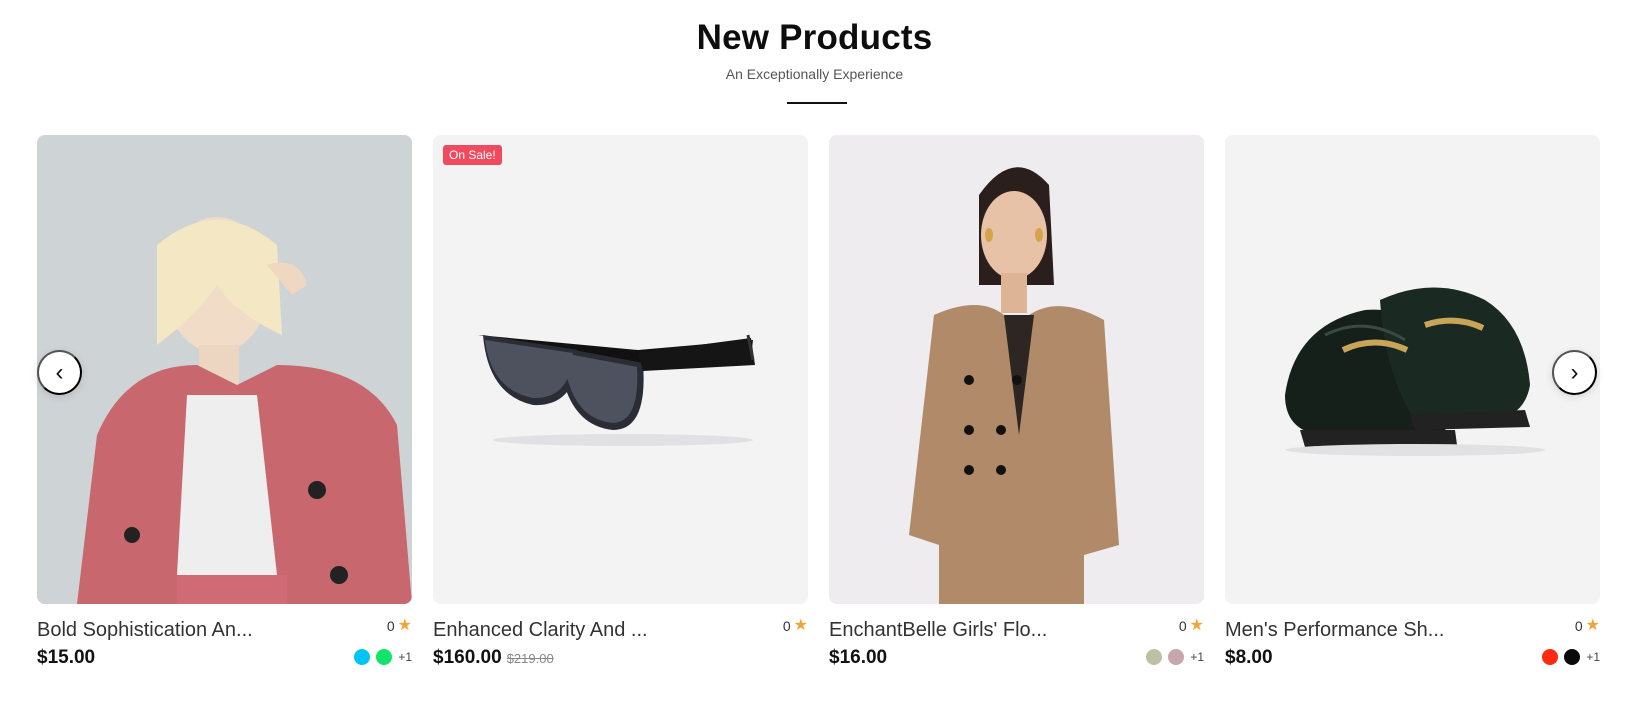 The width and height of the screenshot is (1629, 703). I want to click on product-price: $160.00, so click(467, 657).